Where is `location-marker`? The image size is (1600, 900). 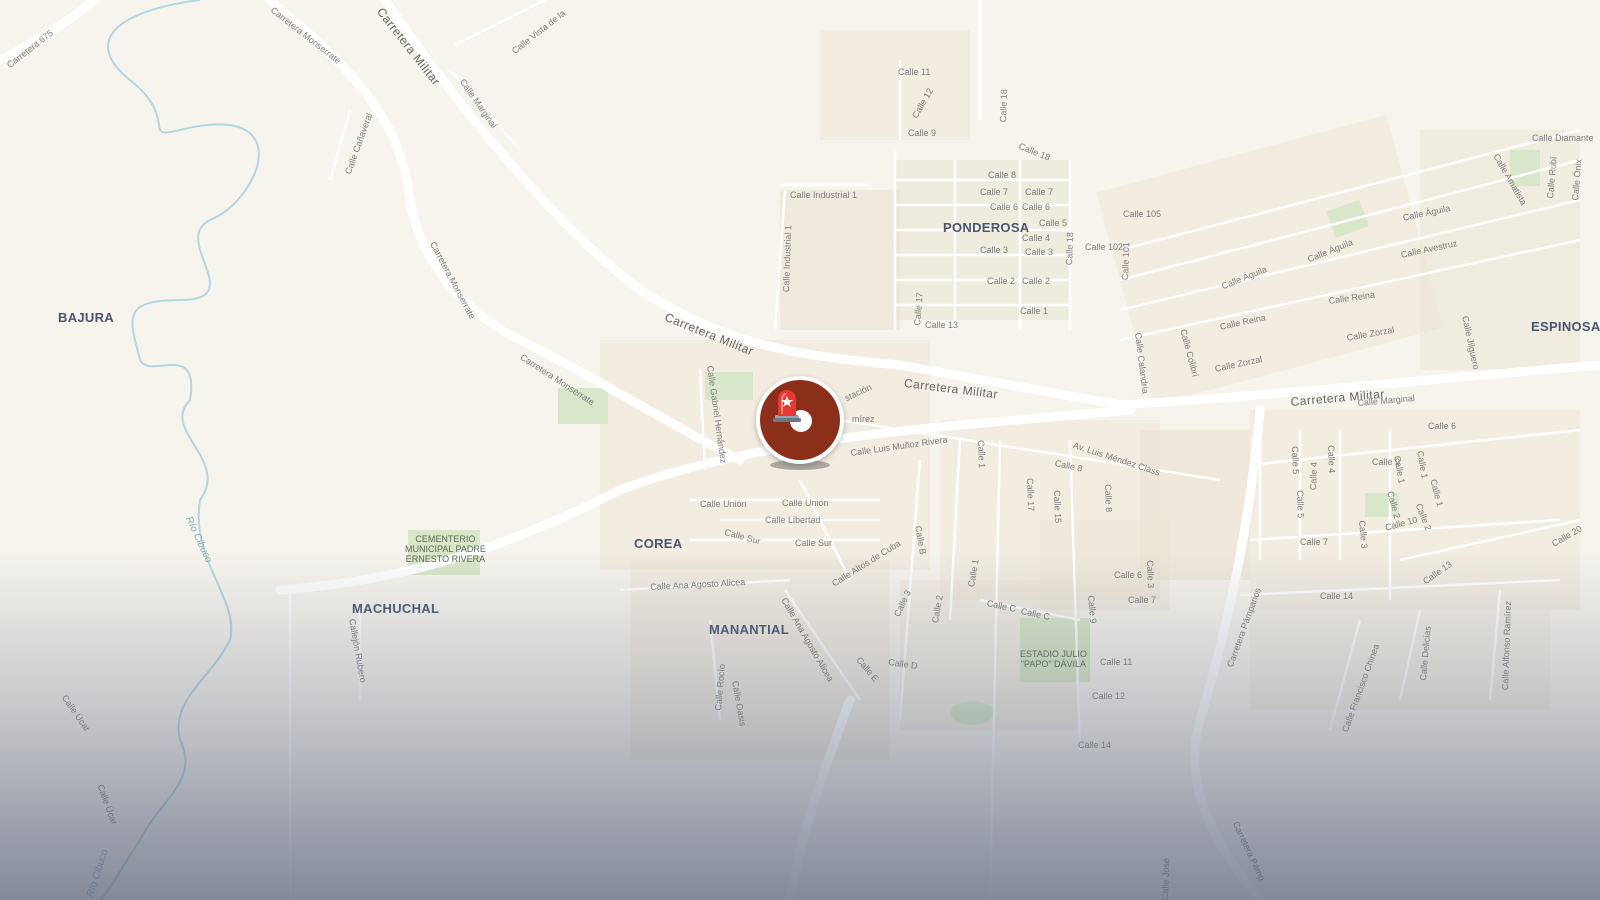 location-marker is located at coordinates (800, 423).